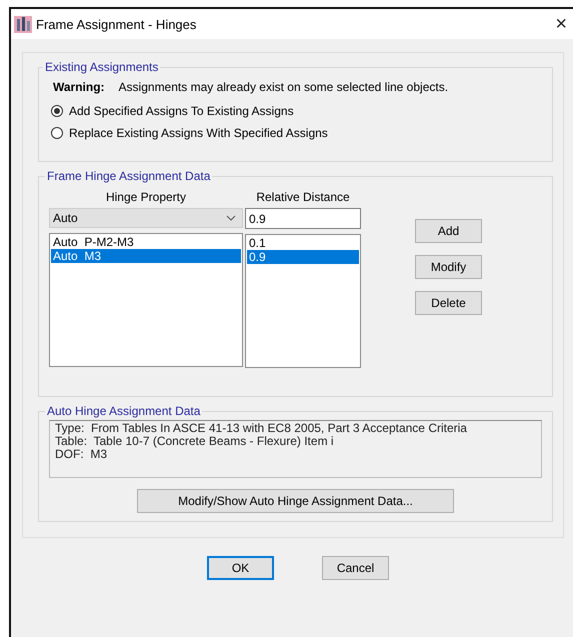 Image resolution: width=573 pixels, height=637 pixels. What do you see at coordinates (146, 300) in the screenshot?
I see `property-list: Auto P-M2-M3 Auto M3` at bounding box center [146, 300].